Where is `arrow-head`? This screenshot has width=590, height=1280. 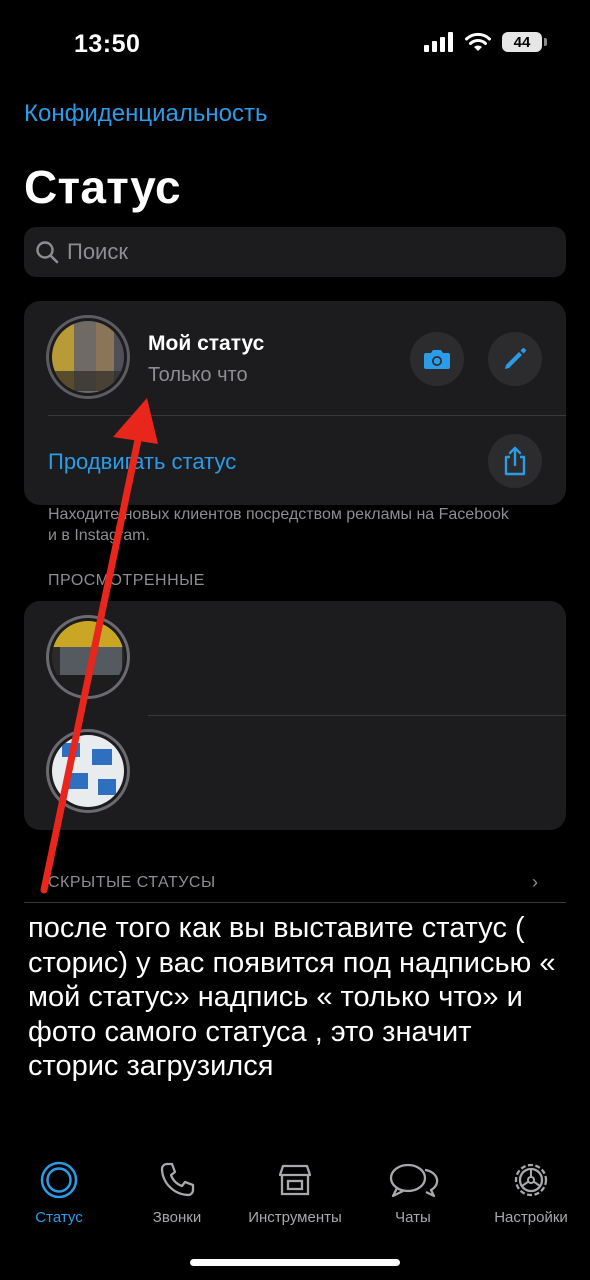
arrow-head is located at coordinates (135, 421).